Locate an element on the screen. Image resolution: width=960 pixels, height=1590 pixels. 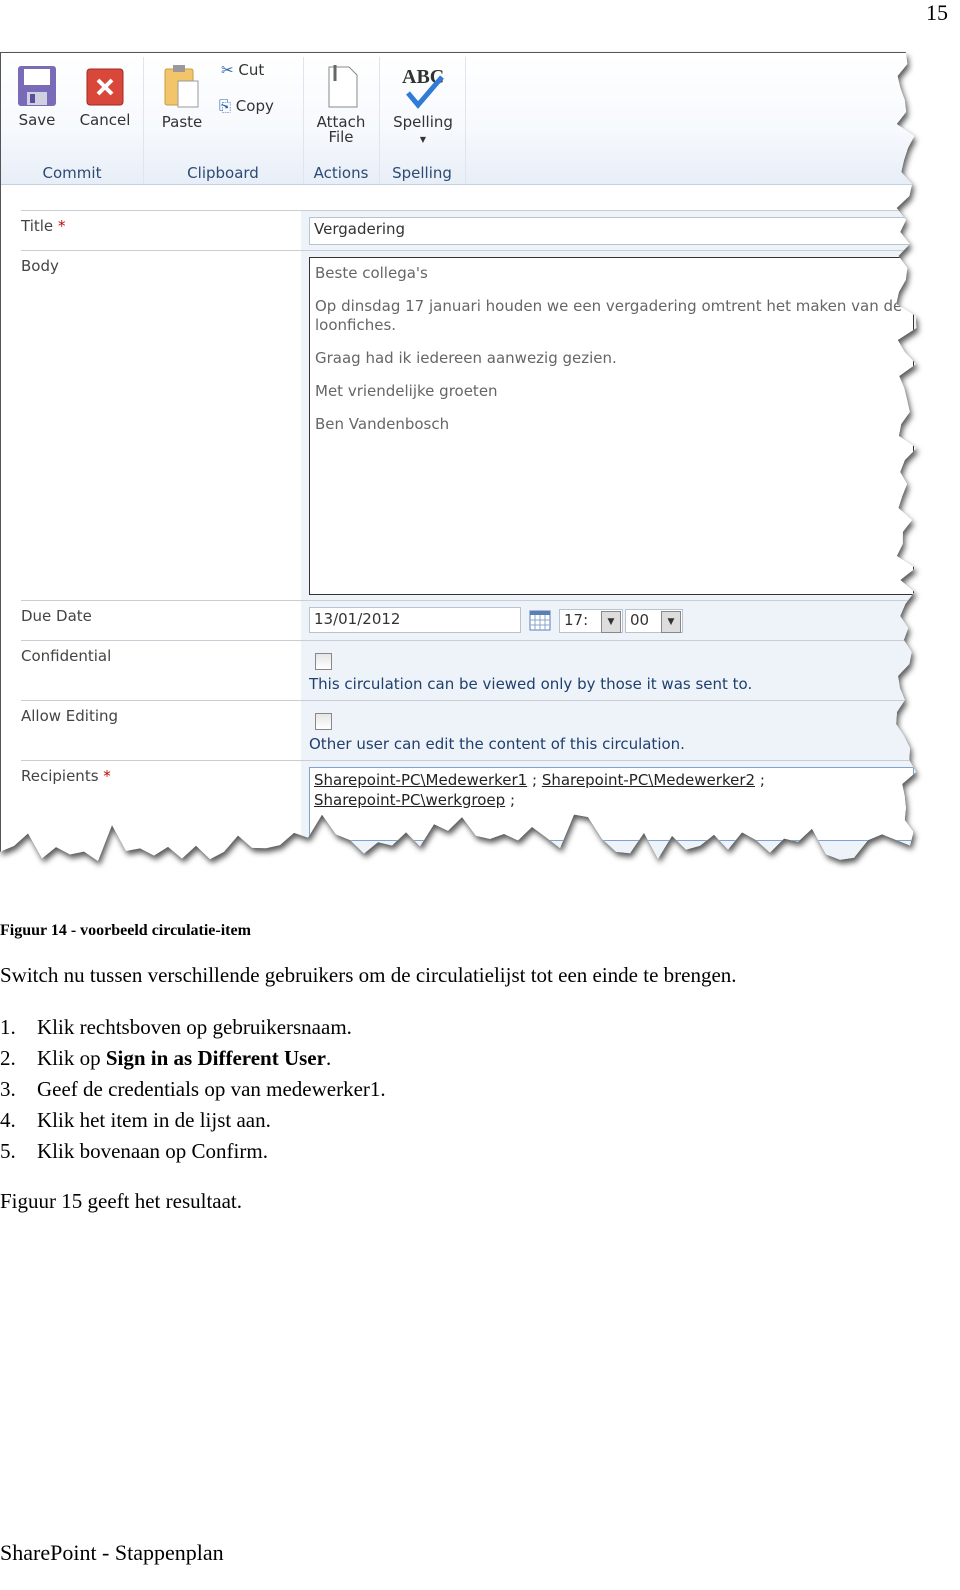
copy-icon: ⎘ is located at coordinates (225, 106).